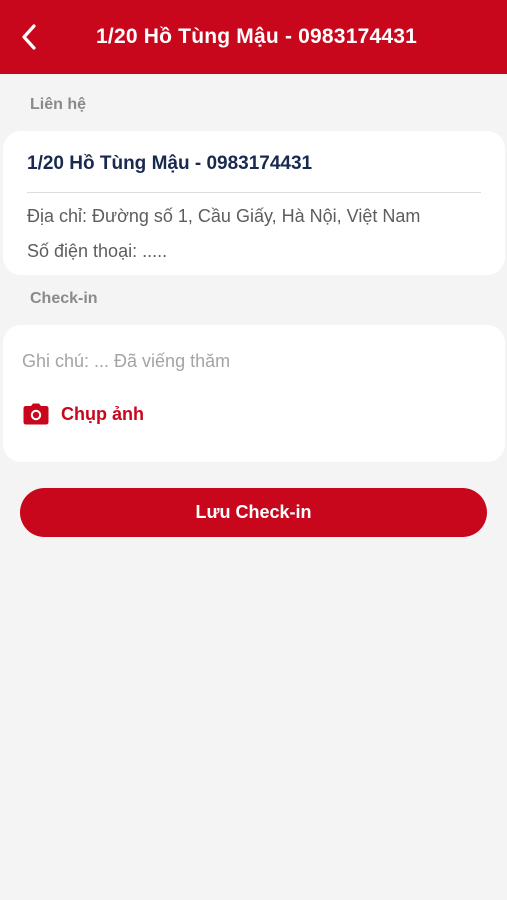  Describe the element at coordinates (252, 361) in the screenshot. I see `note-input` at that location.